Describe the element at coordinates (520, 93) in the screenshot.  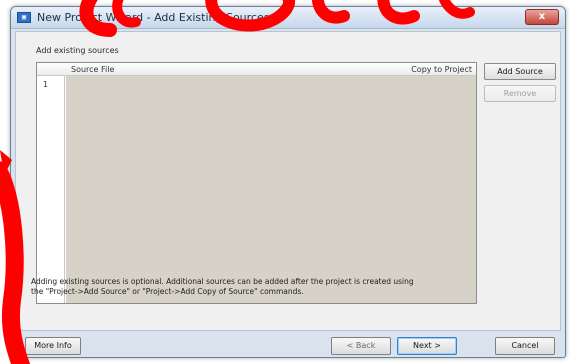
I see `remove-button: Remove` at that location.